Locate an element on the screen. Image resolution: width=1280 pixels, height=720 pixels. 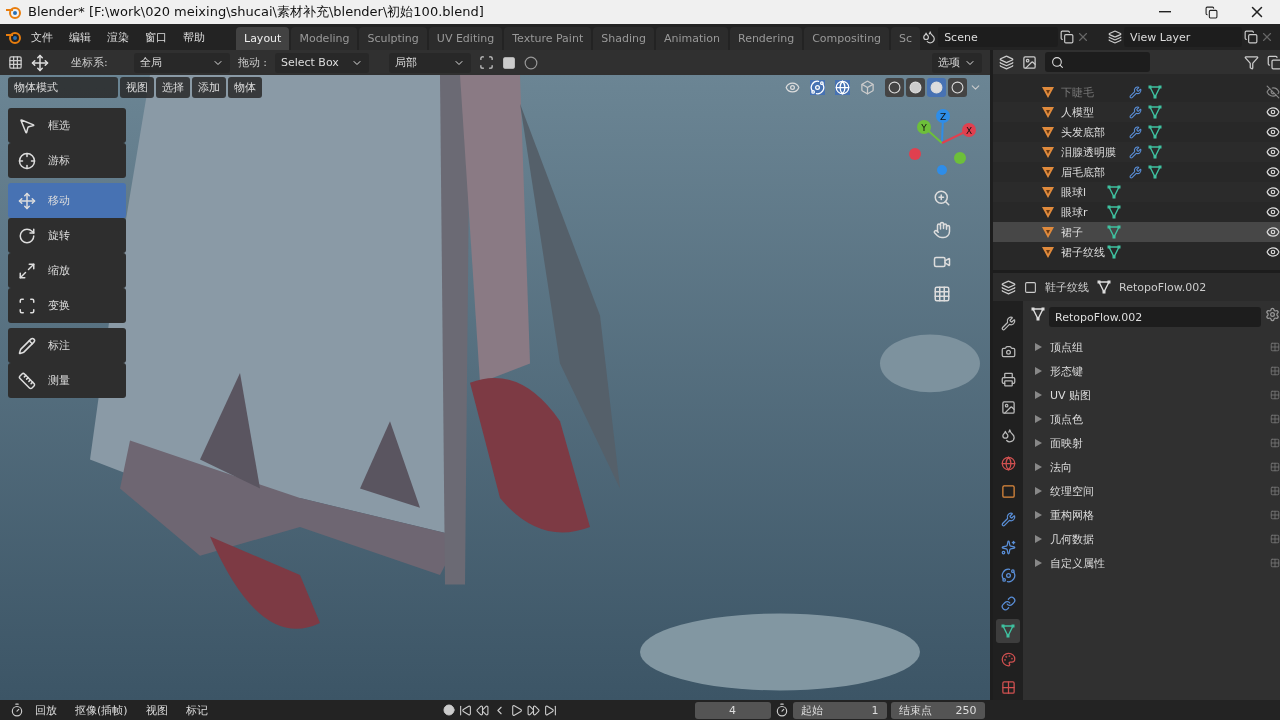
frame-field: 4 is located at coordinates (732, 710).